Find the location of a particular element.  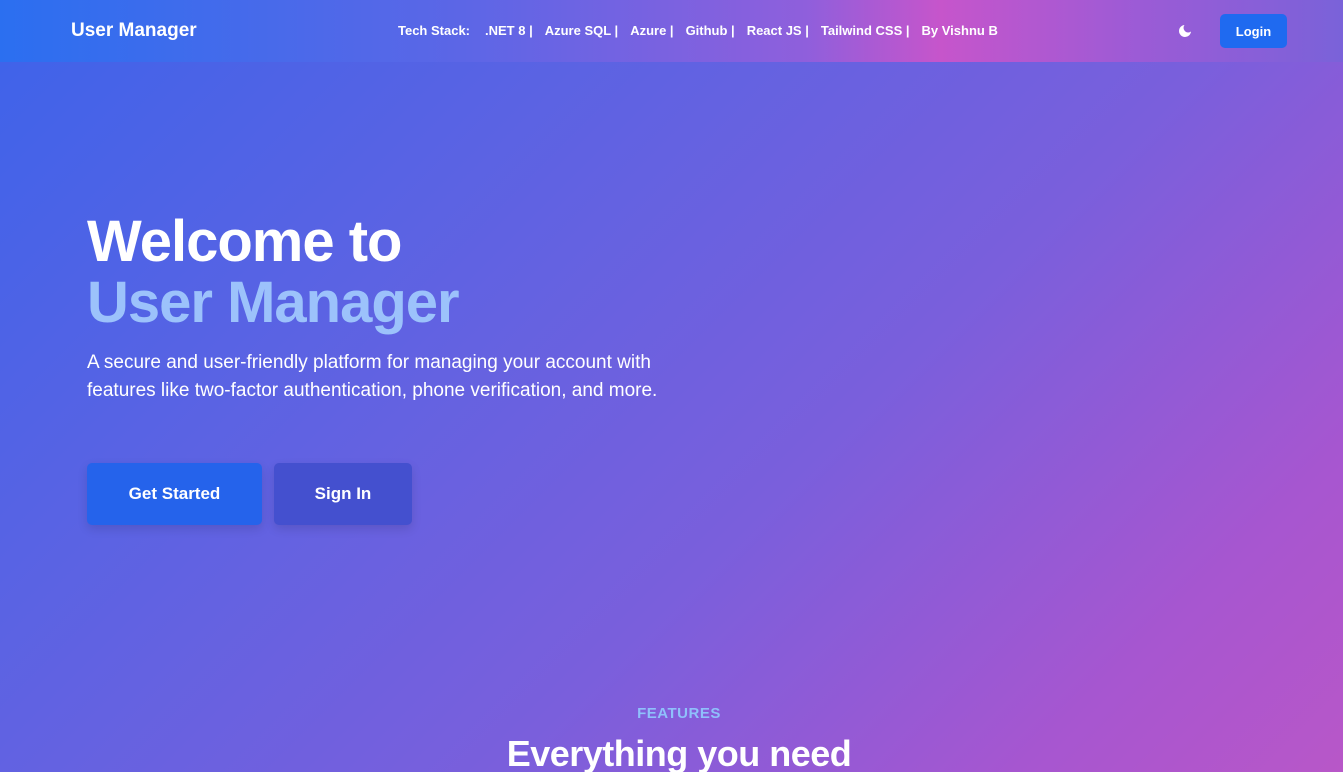

theme-toggle-button is located at coordinates (1185, 31).